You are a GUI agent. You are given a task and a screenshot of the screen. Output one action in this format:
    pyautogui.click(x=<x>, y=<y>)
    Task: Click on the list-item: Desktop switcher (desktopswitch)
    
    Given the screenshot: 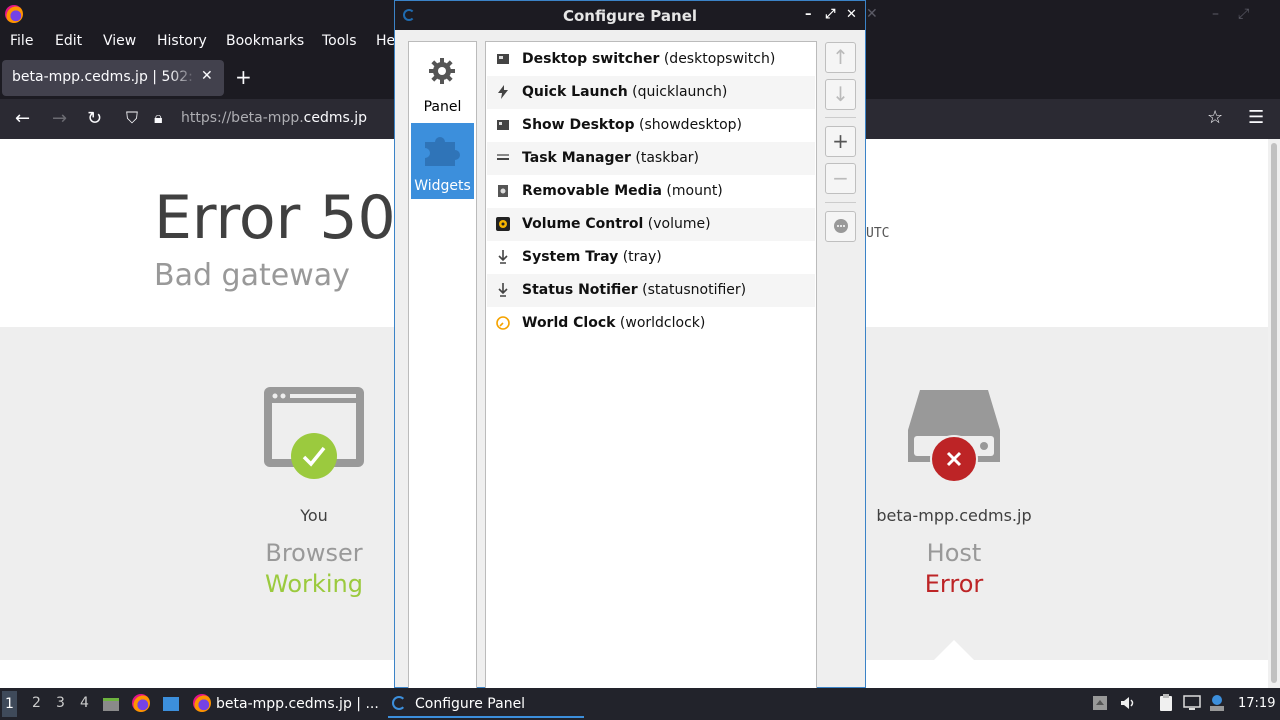 What is the action you would take?
    pyautogui.click(x=651, y=59)
    